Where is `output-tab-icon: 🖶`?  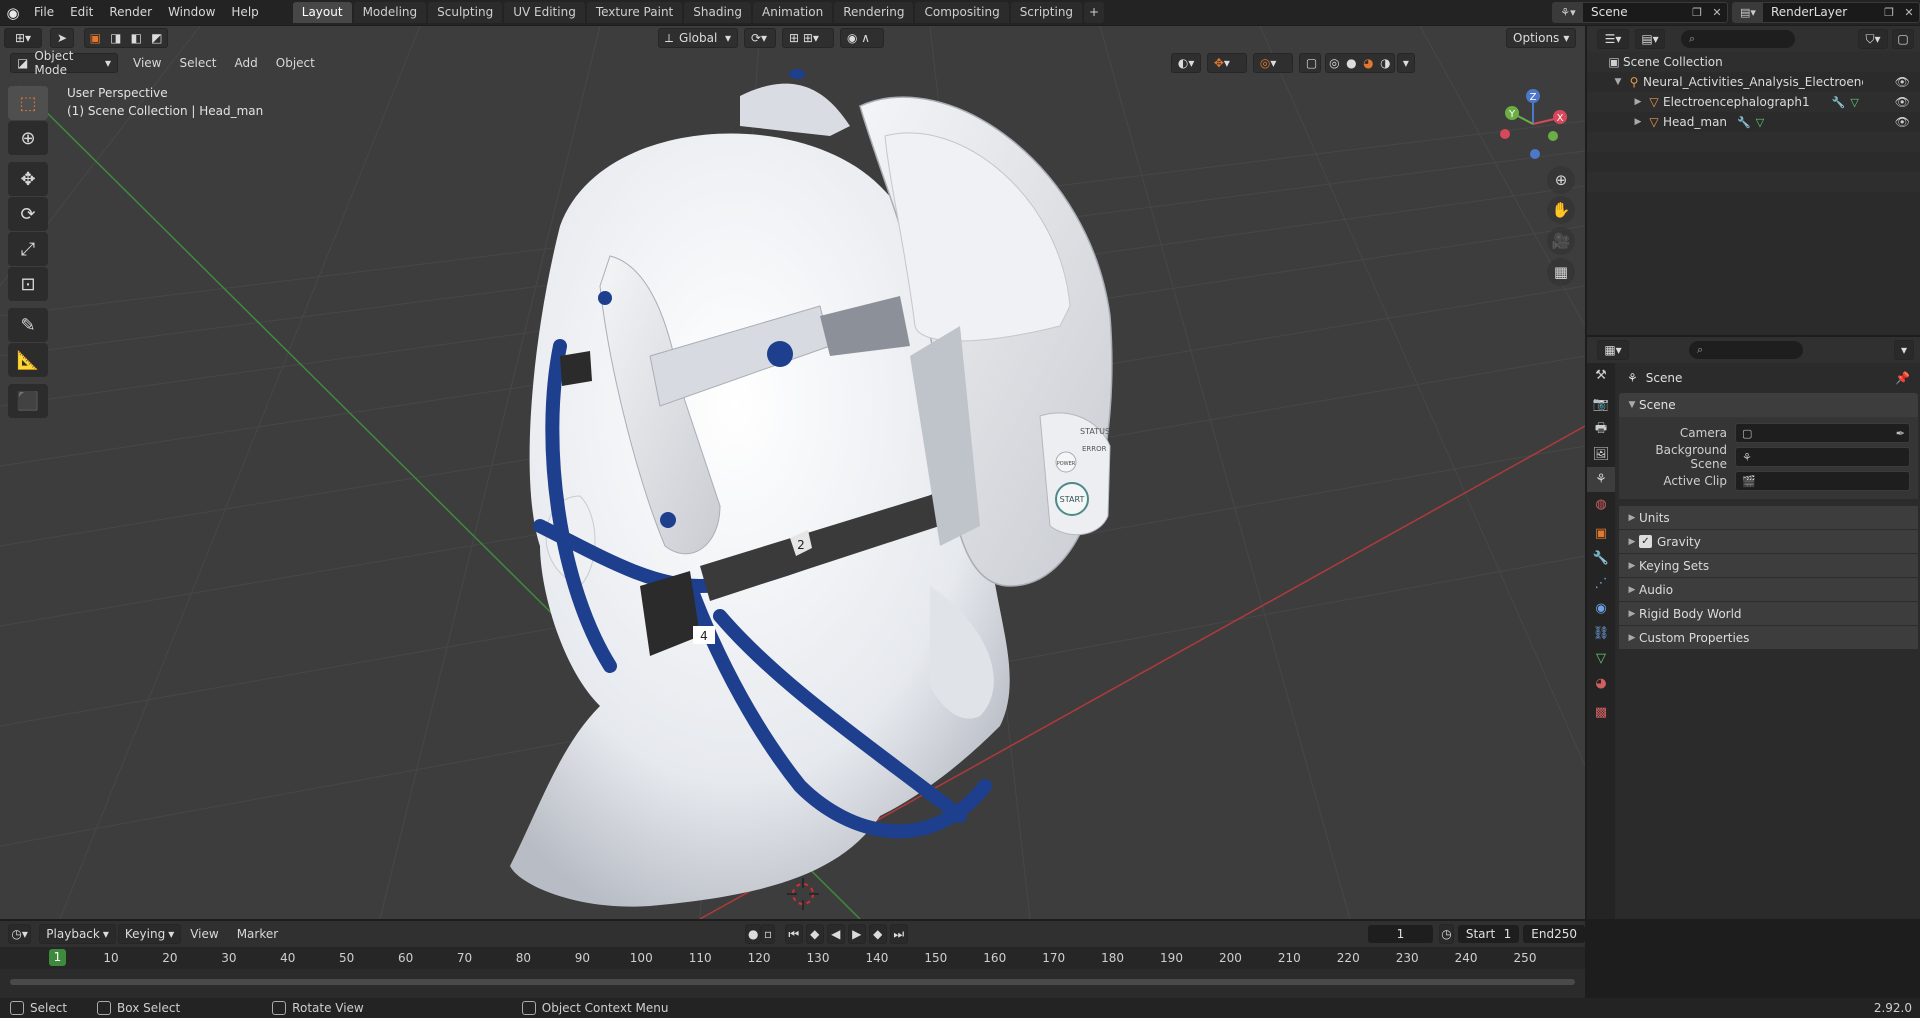 output-tab-icon: 🖶 is located at coordinates (1601, 429).